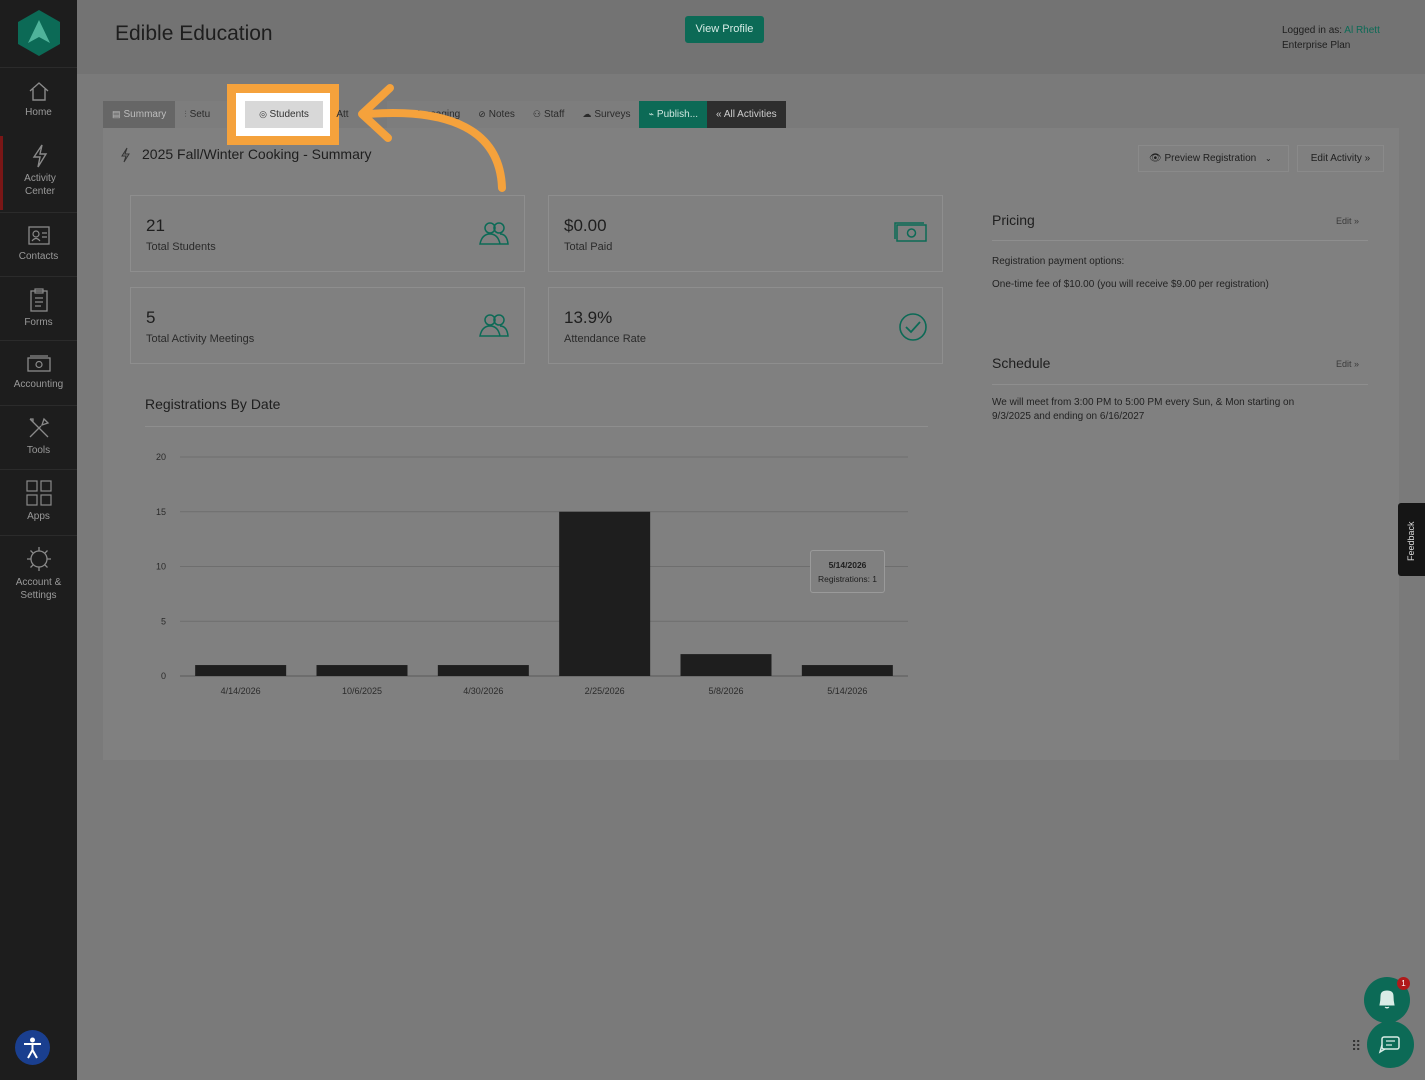  Describe the element at coordinates (847, 691) in the screenshot. I see `x-tick-label: 5/14/2026` at that location.